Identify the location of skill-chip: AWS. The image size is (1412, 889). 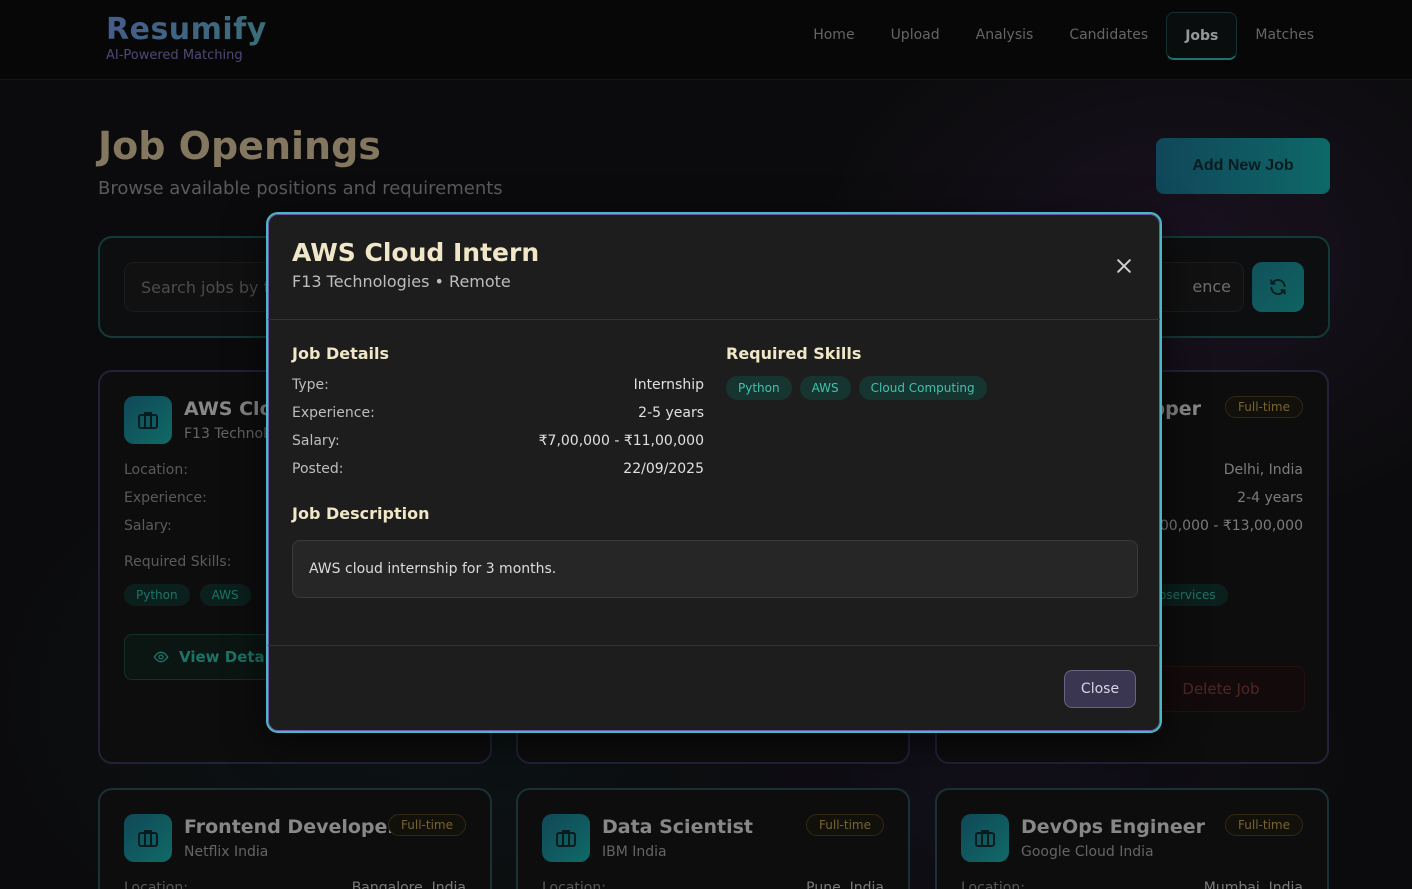
(825, 388).